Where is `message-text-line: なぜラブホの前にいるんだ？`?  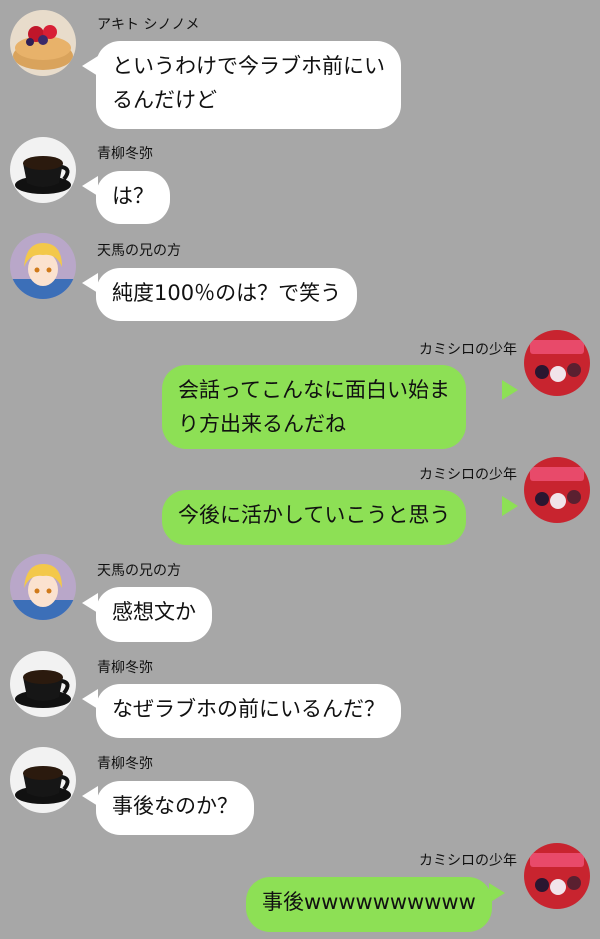
message-text-line: なぜラブホの前にいるんだ？ is located at coordinates (248, 709).